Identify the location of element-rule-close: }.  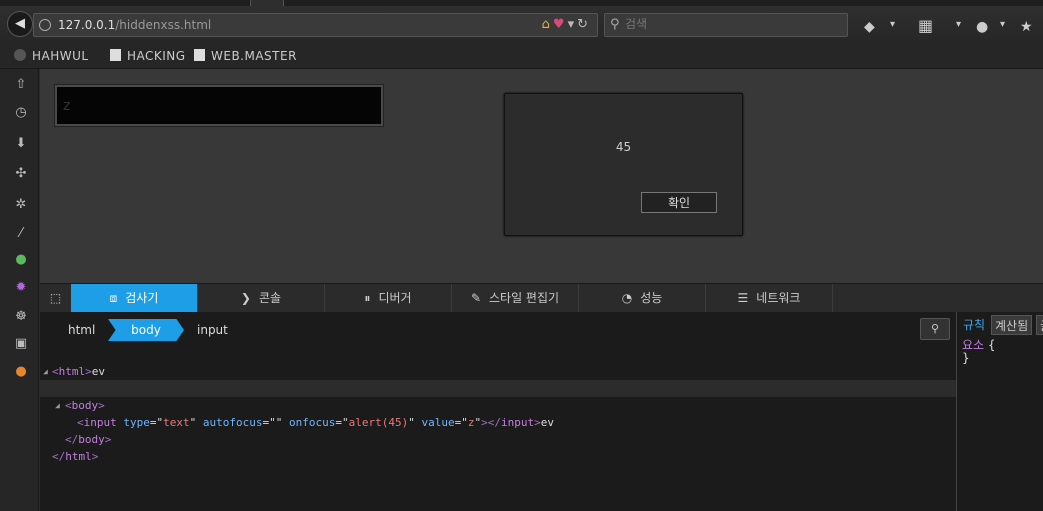
(966, 358).